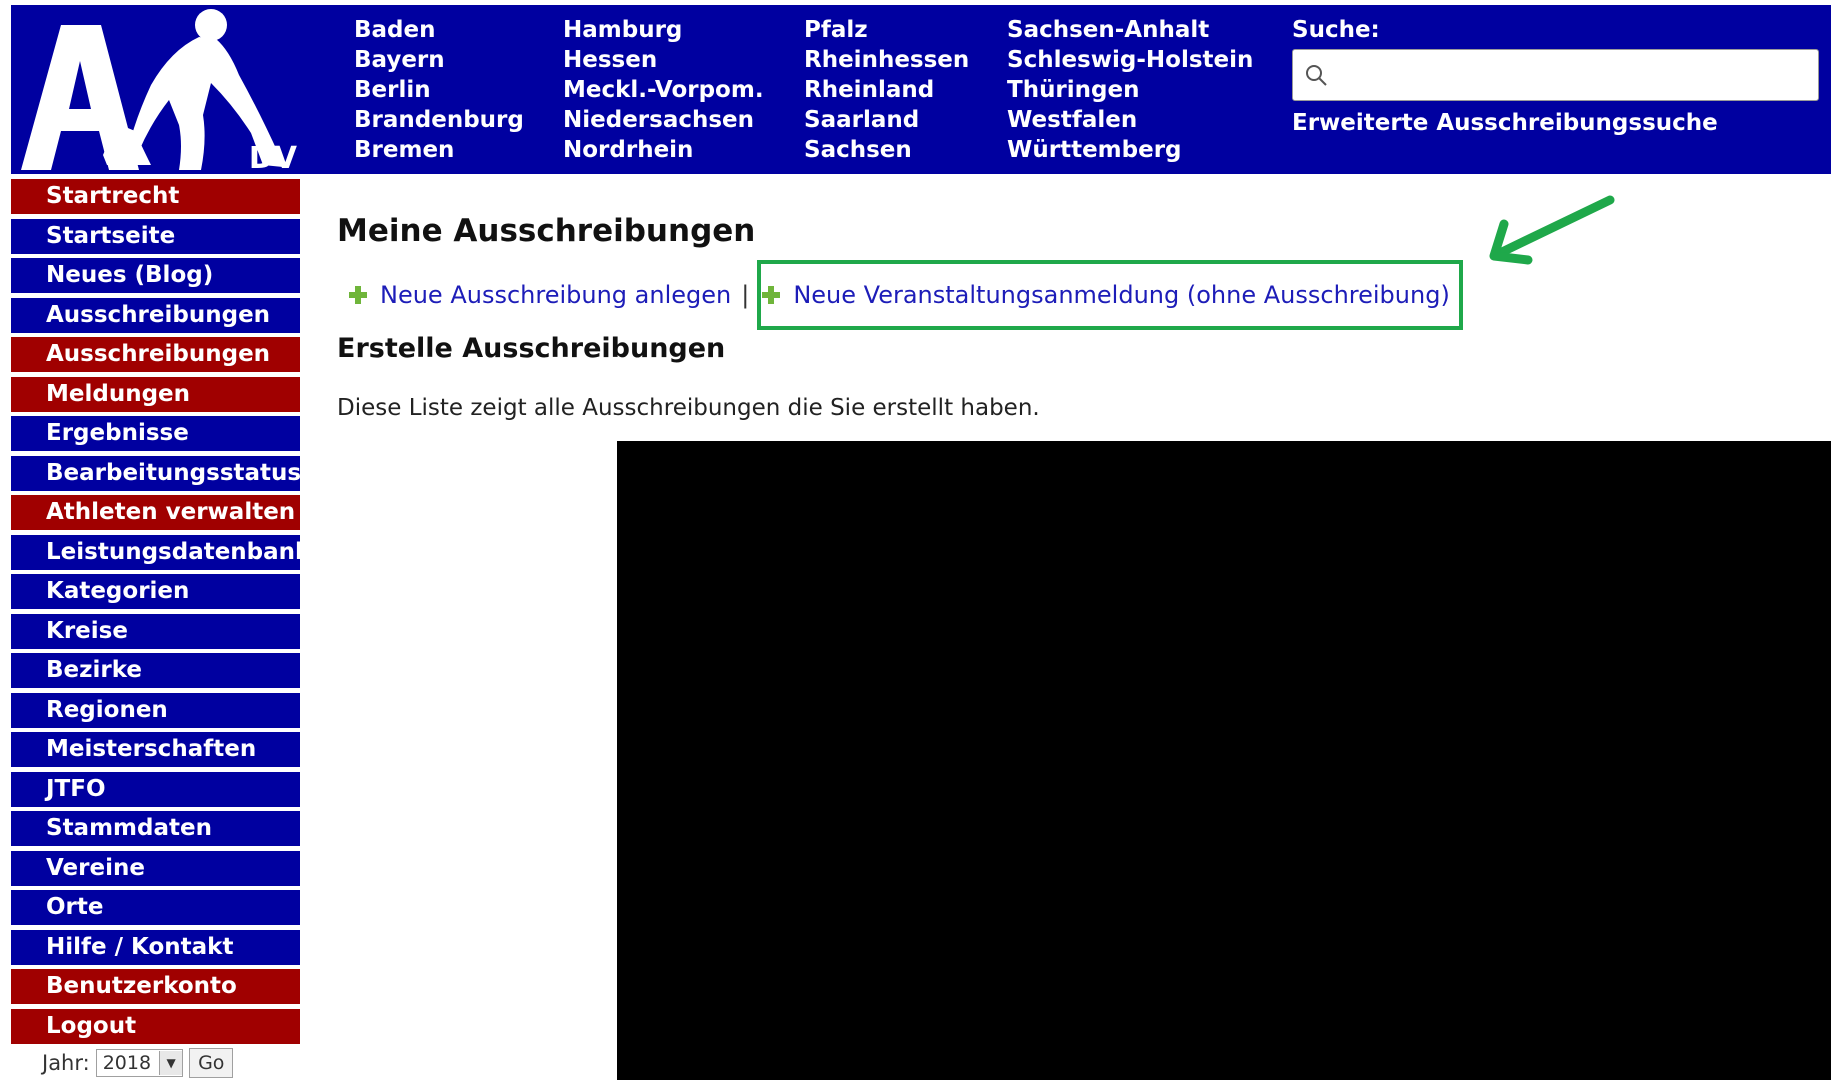  What do you see at coordinates (886, 150) in the screenshot?
I see `region-link: Sachsen` at bounding box center [886, 150].